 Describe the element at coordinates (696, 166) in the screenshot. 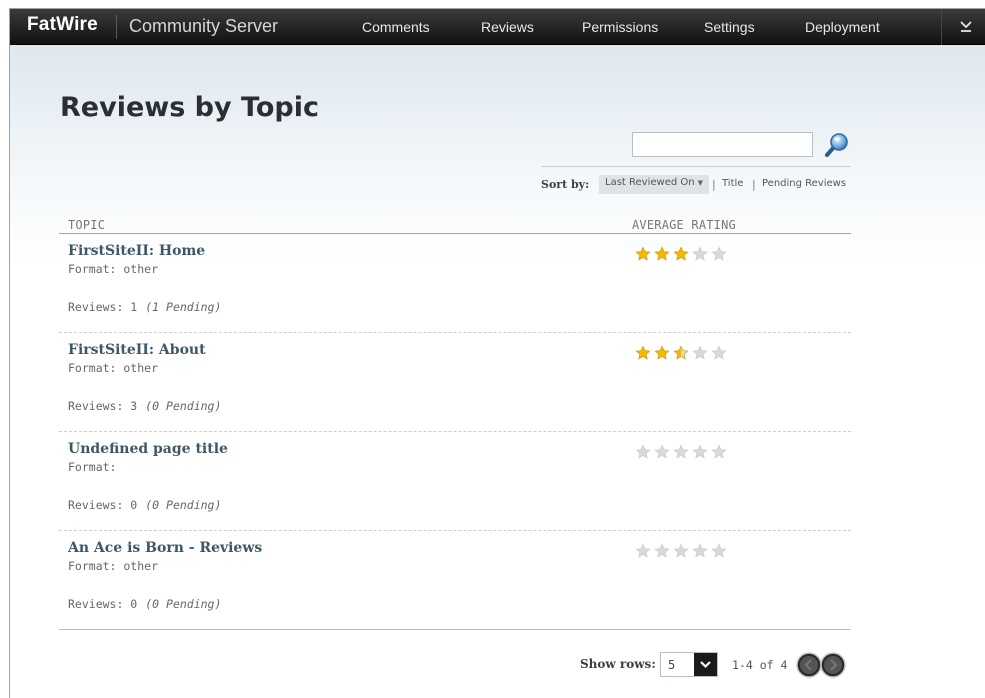

I see `sort-divider` at that location.